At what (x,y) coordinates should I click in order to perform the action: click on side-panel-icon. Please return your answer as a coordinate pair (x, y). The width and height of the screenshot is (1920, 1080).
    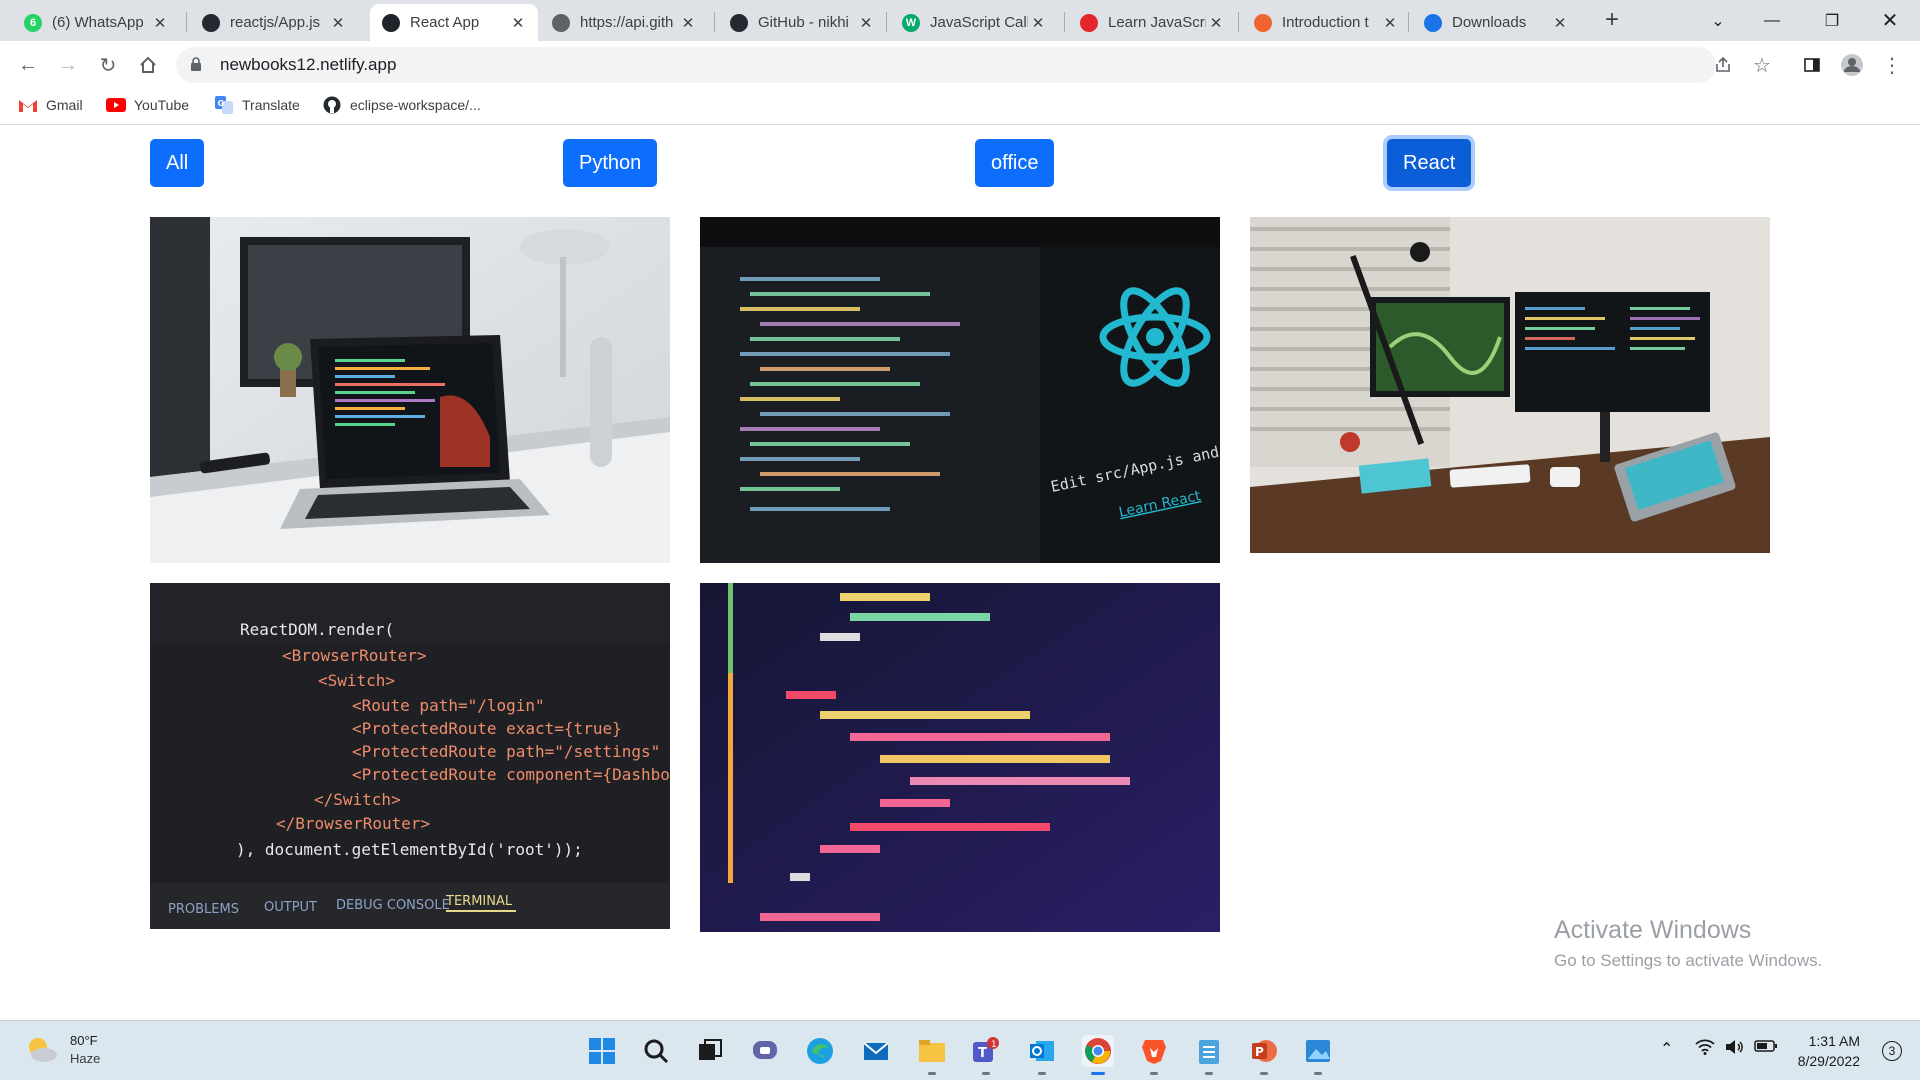
    Looking at the image, I should click on (1812, 65).